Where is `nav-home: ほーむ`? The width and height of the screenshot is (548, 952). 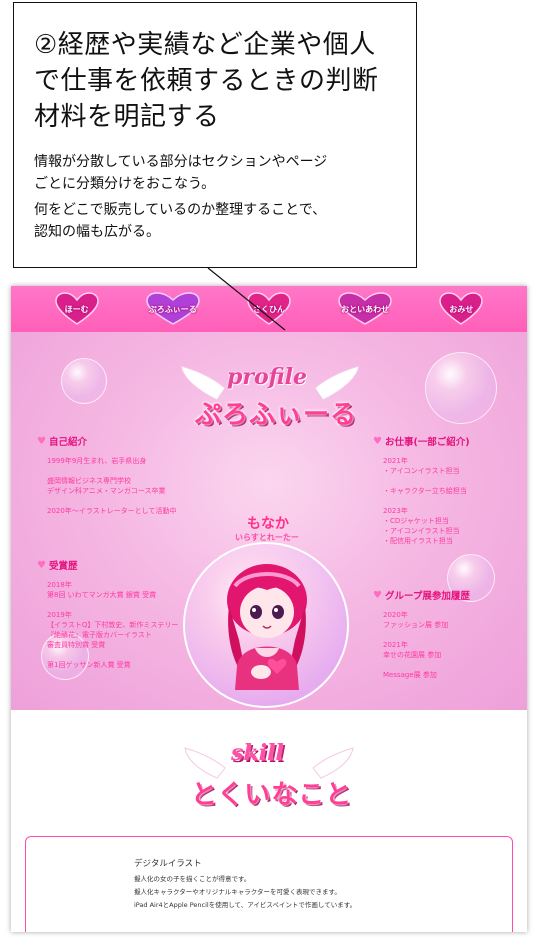
nav-home: ほーむ is located at coordinates (77, 309).